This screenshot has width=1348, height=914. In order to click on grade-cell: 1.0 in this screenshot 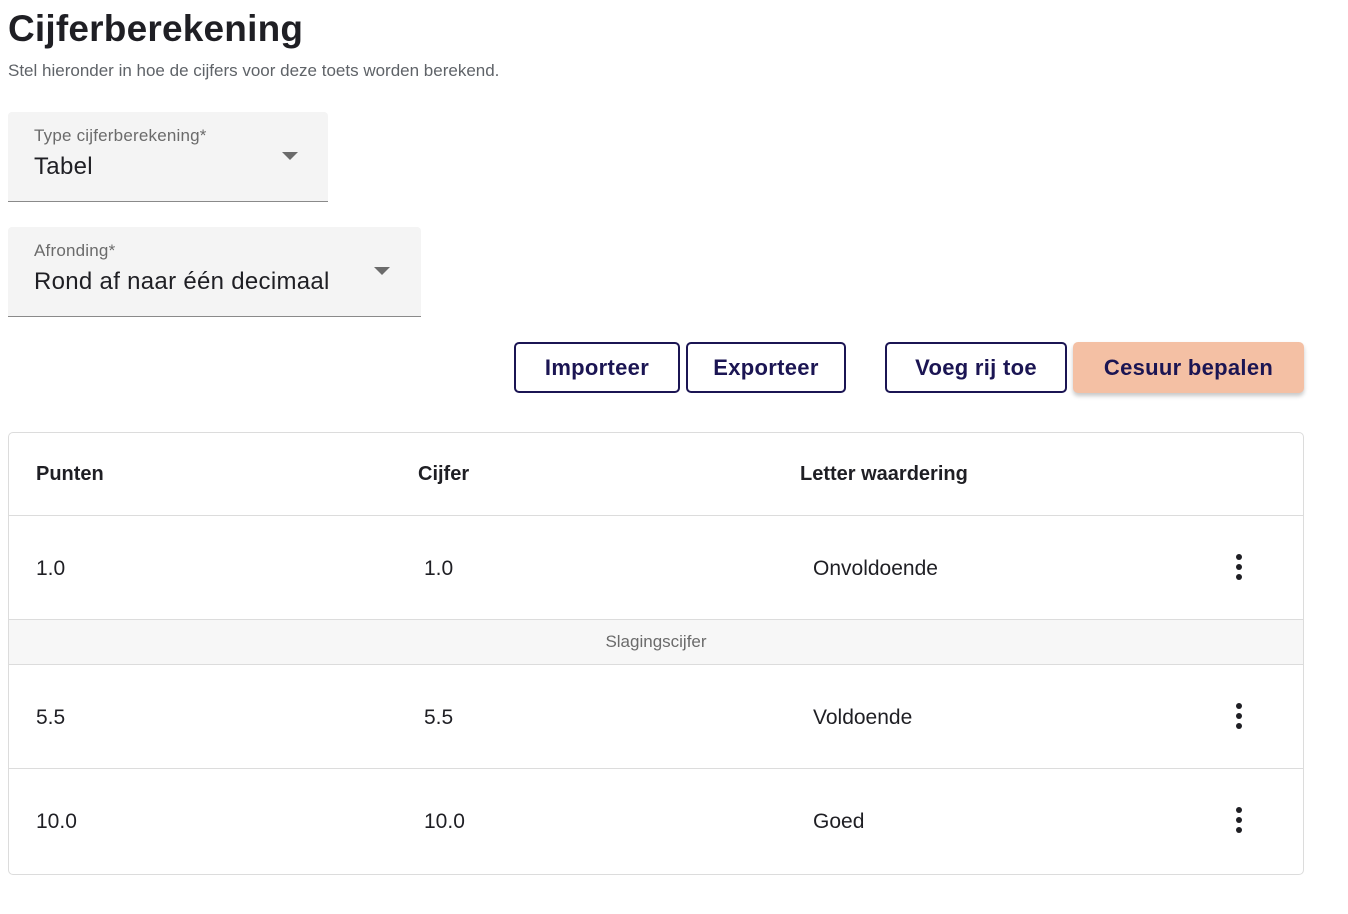, I will do `click(439, 568)`.